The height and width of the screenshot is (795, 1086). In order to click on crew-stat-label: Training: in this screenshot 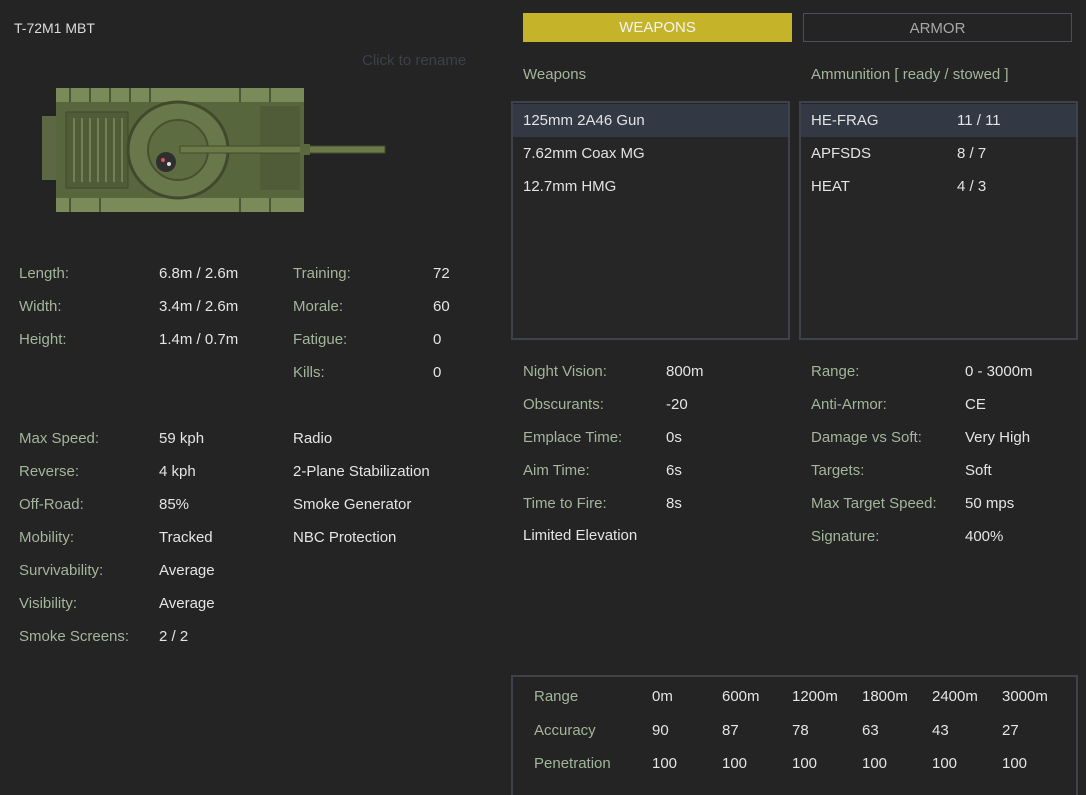, I will do `click(322, 273)`.